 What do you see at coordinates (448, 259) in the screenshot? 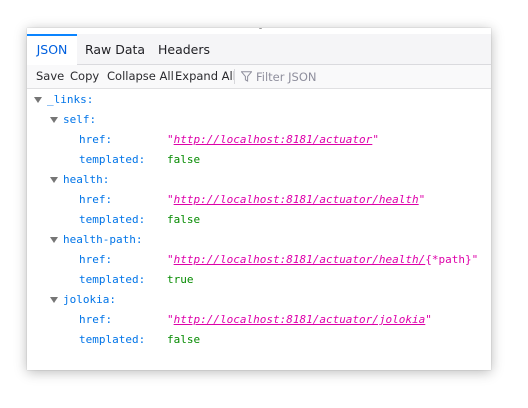
I see `href-suffix: {*path}` at bounding box center [448, 259].